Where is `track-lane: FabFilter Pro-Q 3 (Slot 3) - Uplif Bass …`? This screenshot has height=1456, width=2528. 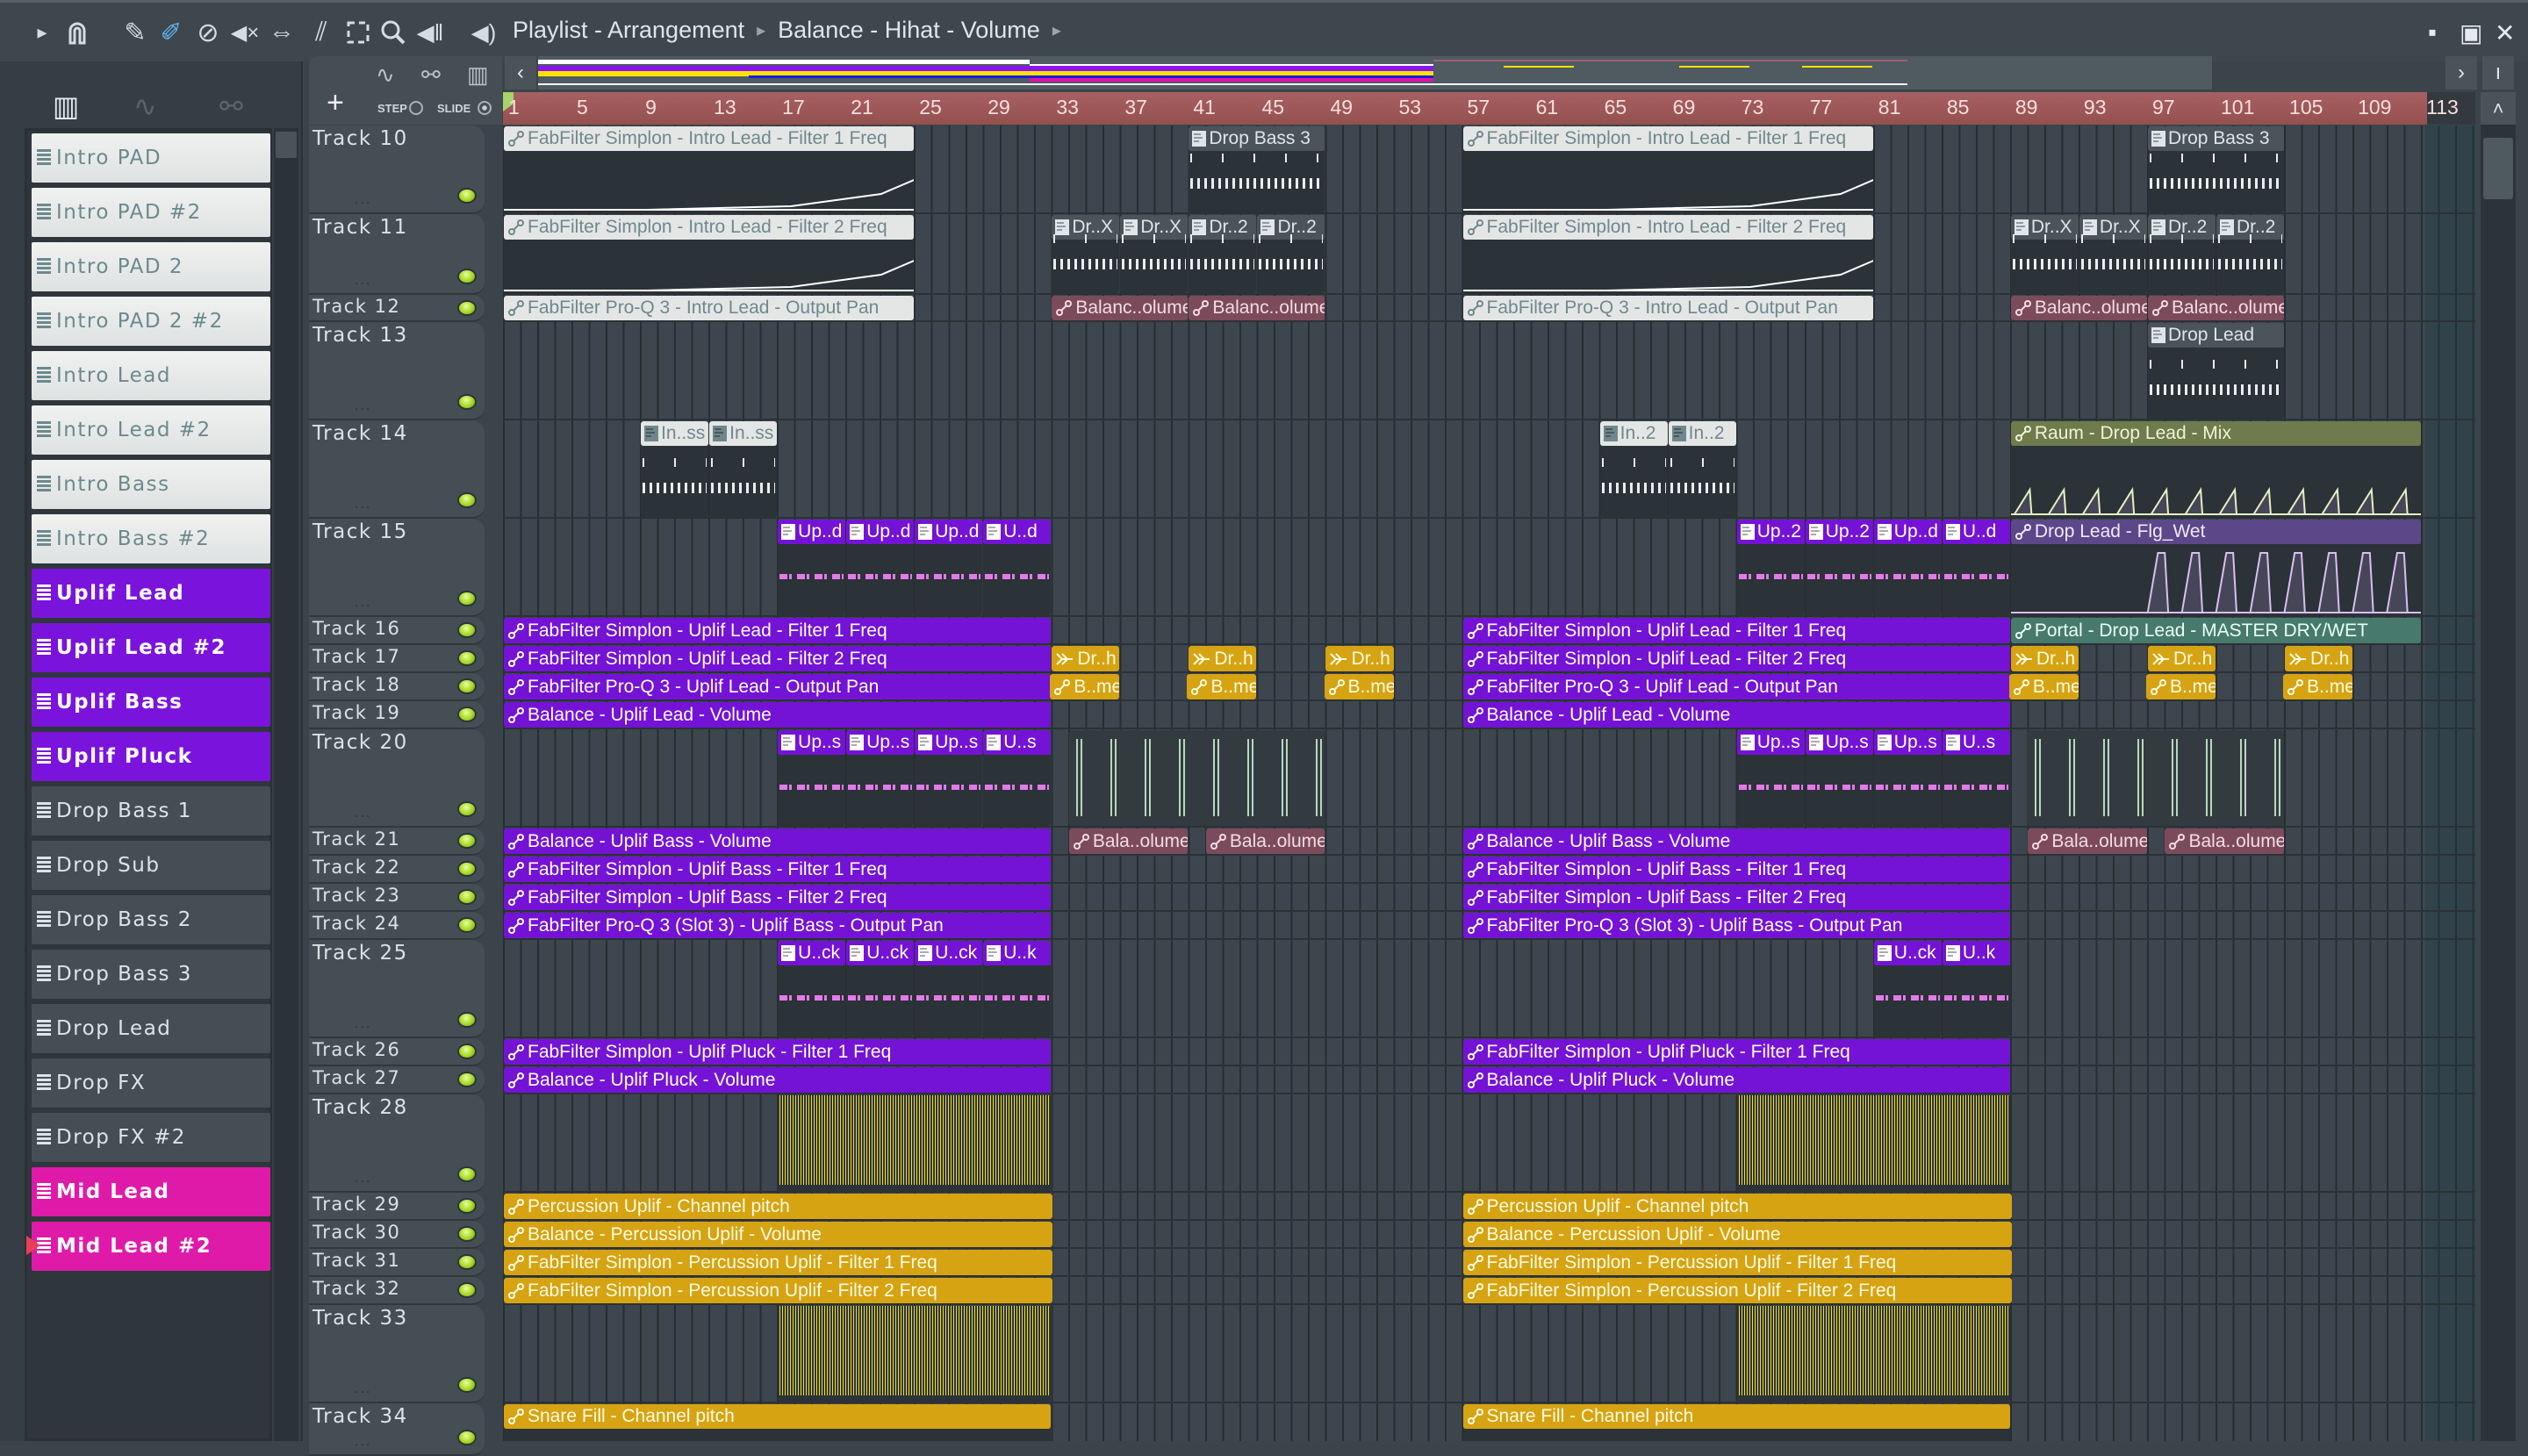 track-lane: FabFilter Pro-Q 3 (Slot 3) - Uplif Bass … is located at coordinates (1489, 926).